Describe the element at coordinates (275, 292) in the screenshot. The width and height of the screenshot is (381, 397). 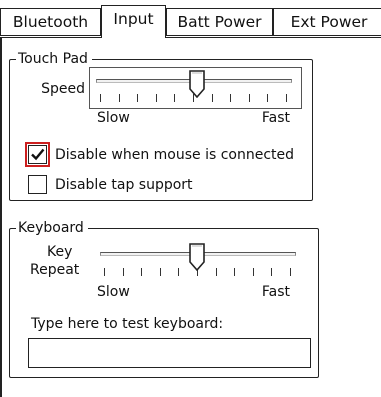
I see `key-repeat-max-label: Fast` at that location.